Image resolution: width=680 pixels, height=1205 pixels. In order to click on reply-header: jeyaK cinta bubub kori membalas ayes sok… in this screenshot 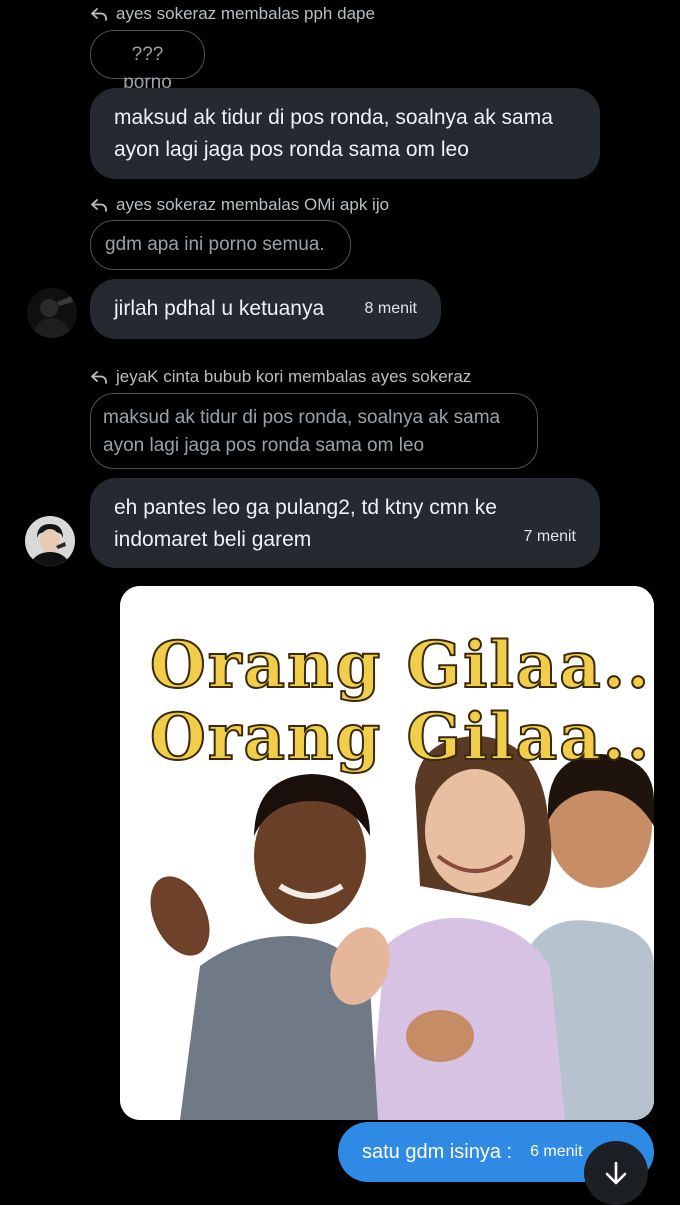, I will do `click(280, 377)`.